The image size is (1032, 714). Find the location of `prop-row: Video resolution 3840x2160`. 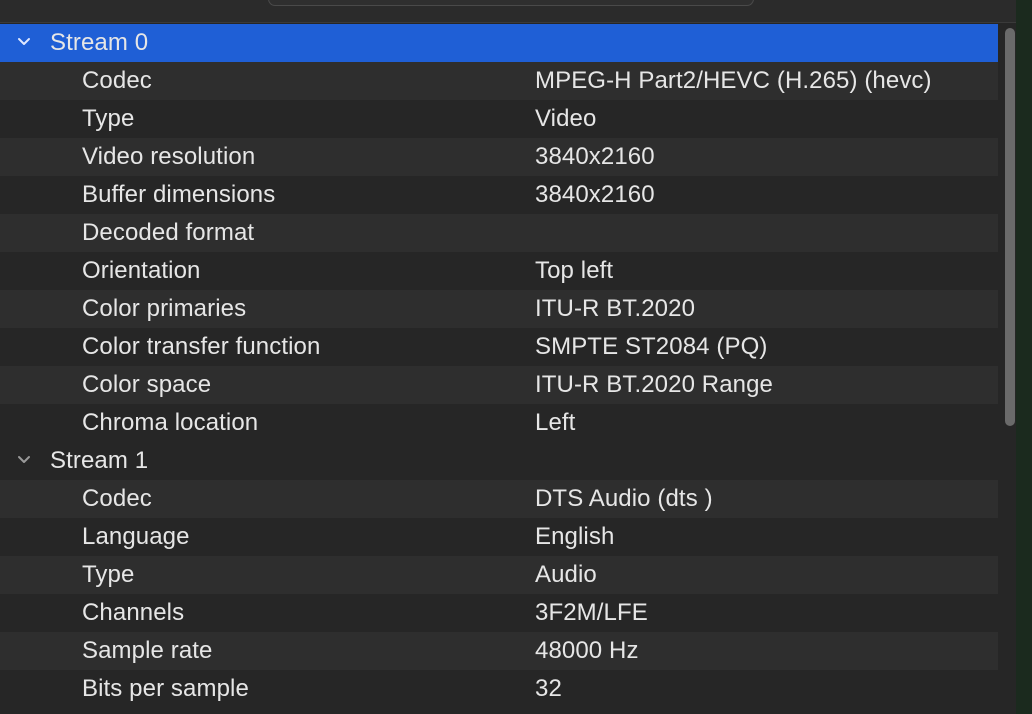

prop-row: Video resolution 3840x2160 is located at coordinates (499, 157).